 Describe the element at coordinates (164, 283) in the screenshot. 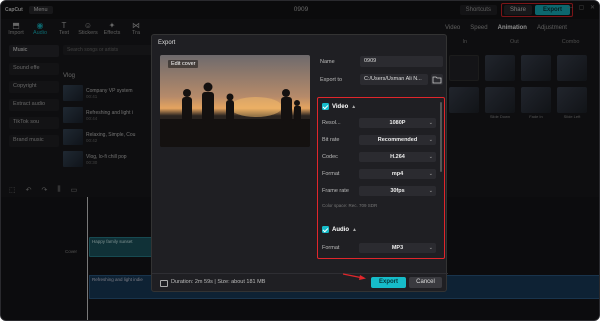

I see `film-icon` at that location.